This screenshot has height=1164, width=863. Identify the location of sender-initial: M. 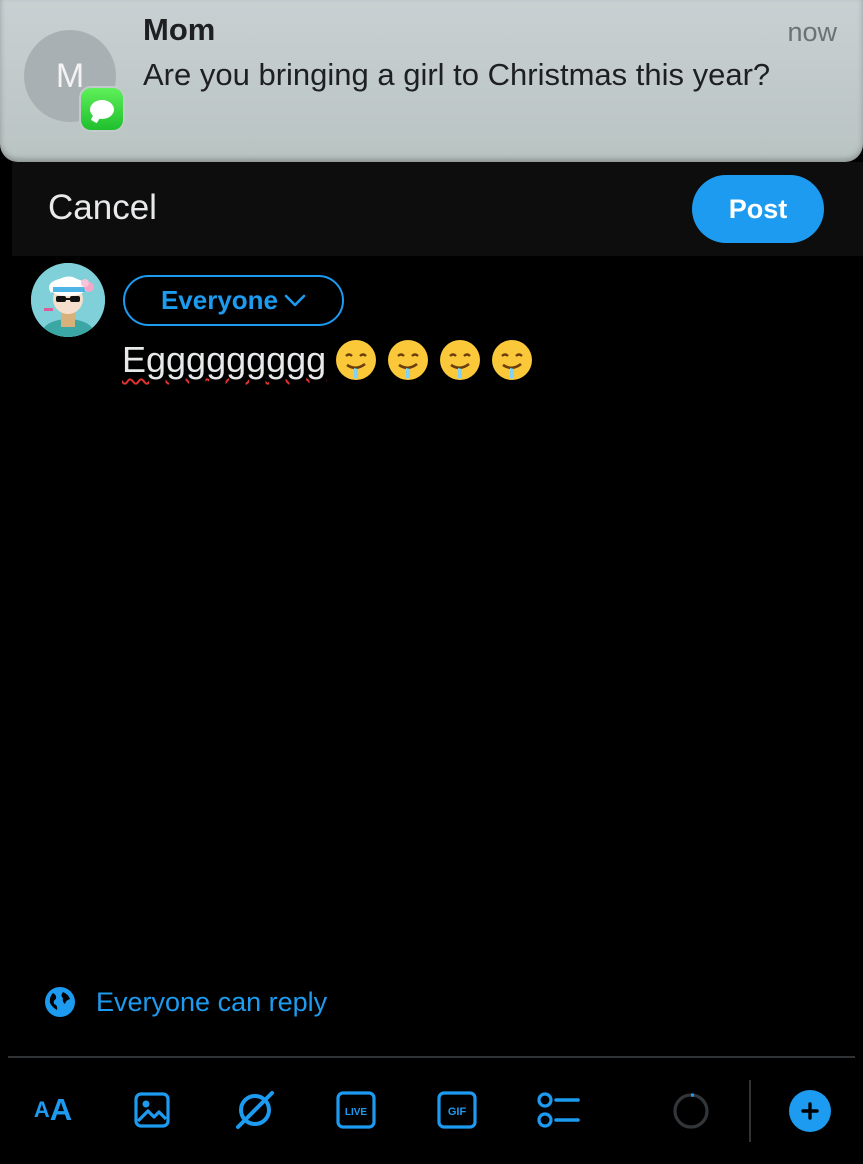
(70, 75).